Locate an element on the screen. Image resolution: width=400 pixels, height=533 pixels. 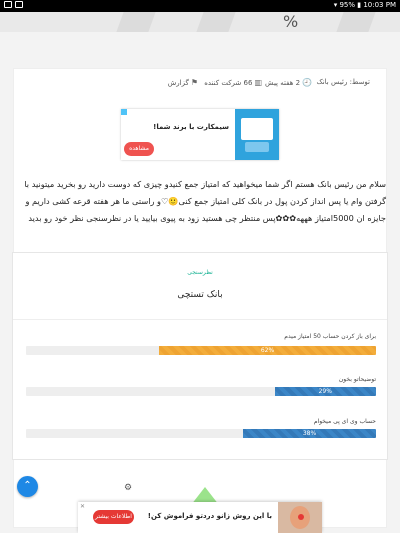
battery-icon: ▮ is located at coordinates (359, 5).